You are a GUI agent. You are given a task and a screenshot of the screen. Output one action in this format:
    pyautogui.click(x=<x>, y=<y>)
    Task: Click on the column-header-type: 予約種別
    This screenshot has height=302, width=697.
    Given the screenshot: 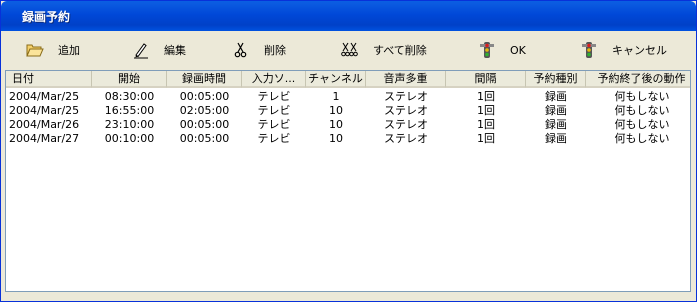 What is the action you would take?
    pyautogui.click(x=556, y=79)
    